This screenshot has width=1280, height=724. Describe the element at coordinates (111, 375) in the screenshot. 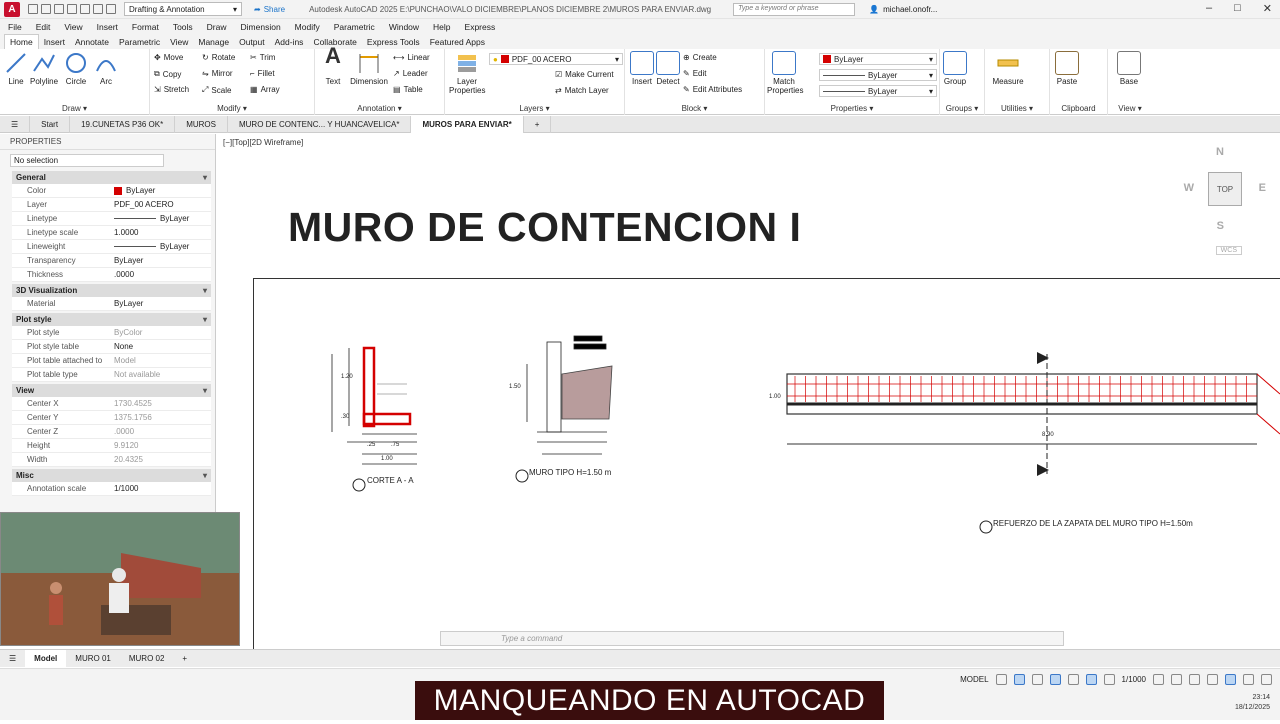

I see `prop-row: Plot table type Not available` at that location.